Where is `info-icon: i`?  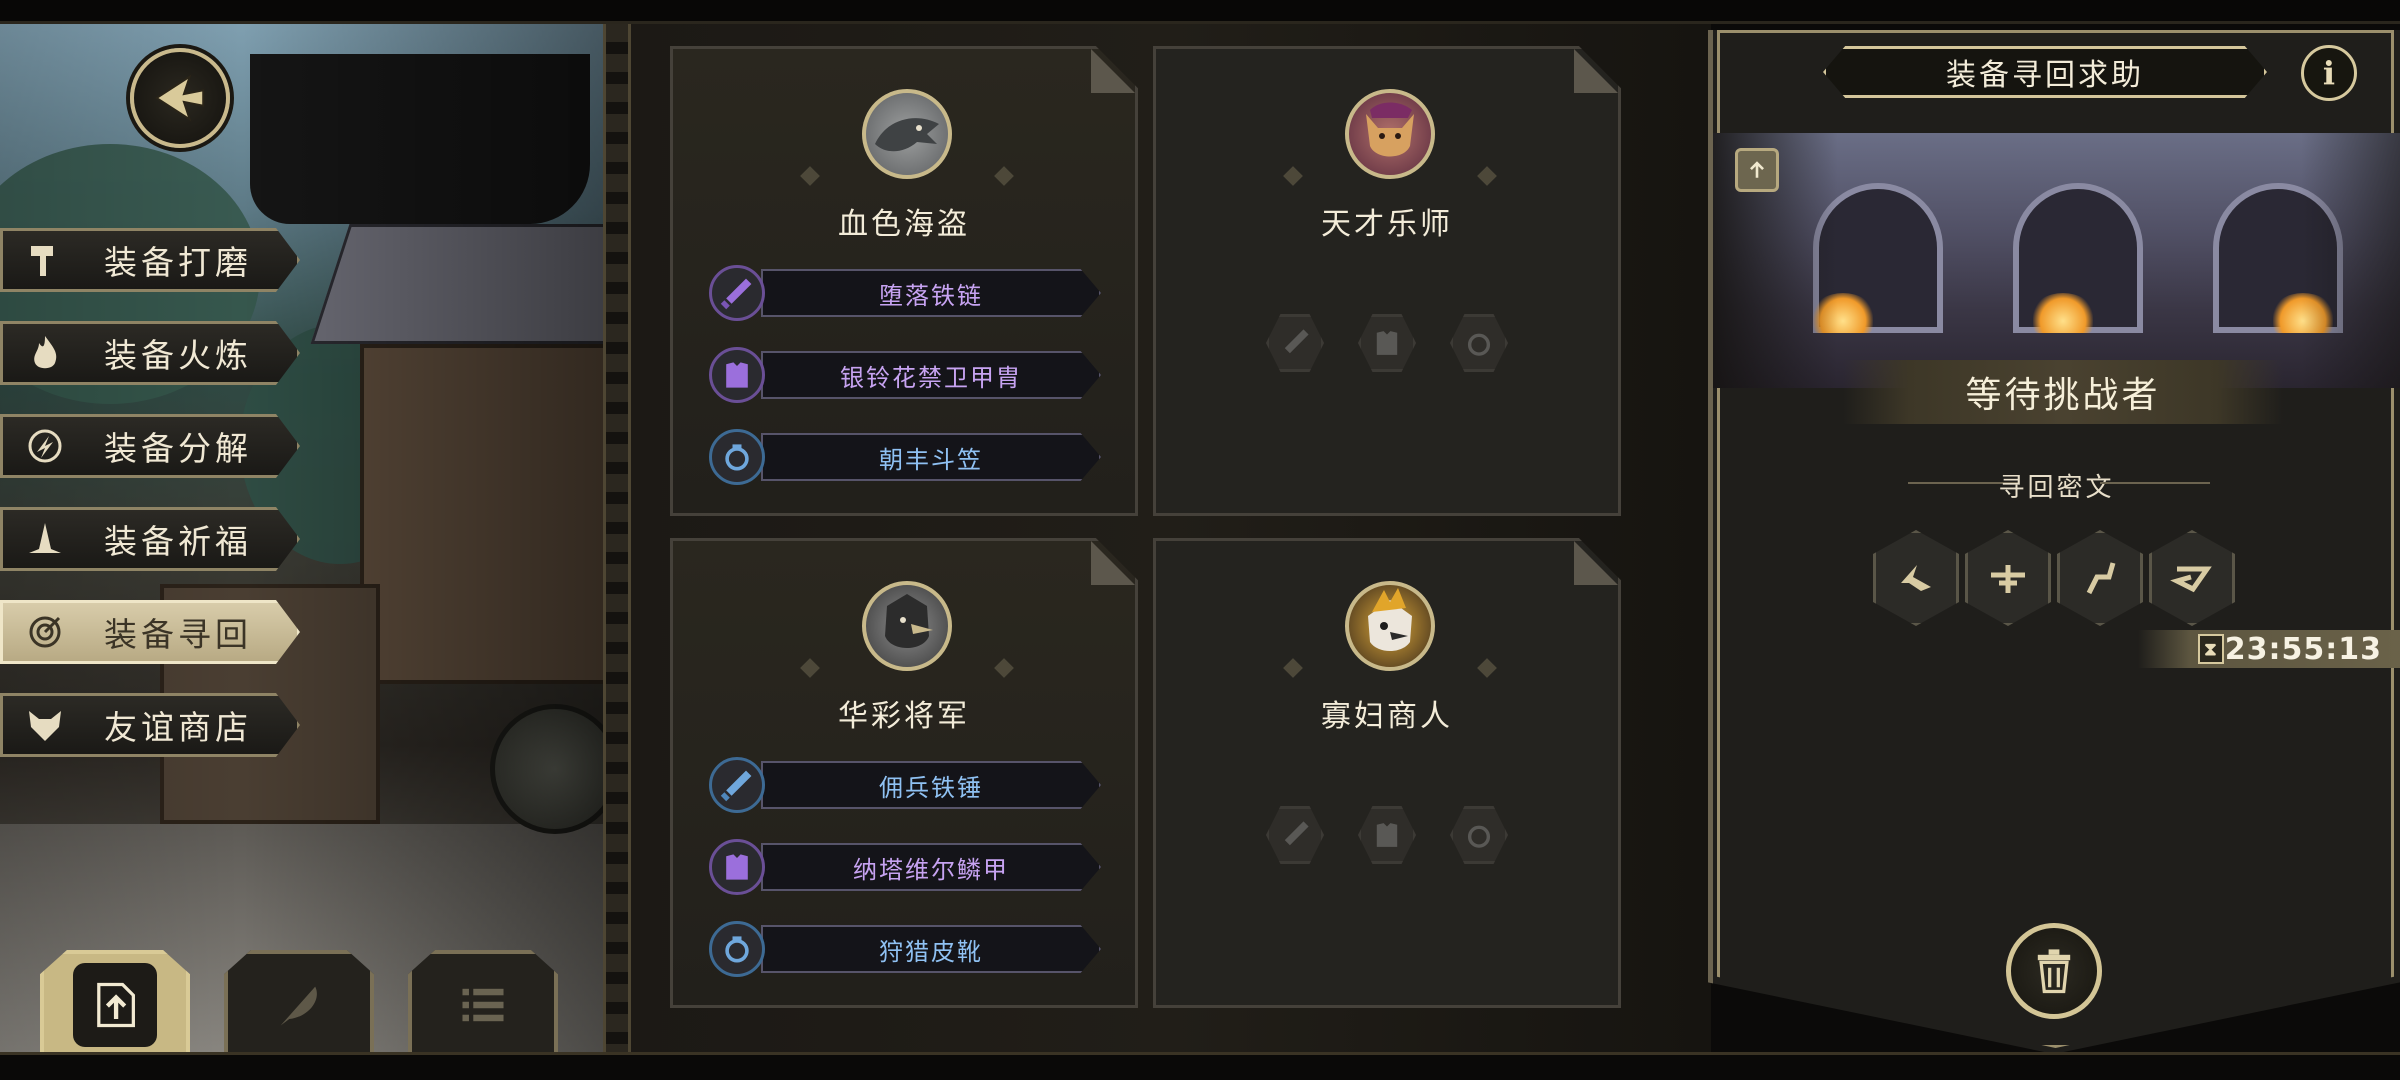
info-icon: i is located at coordinates (2329, 73).